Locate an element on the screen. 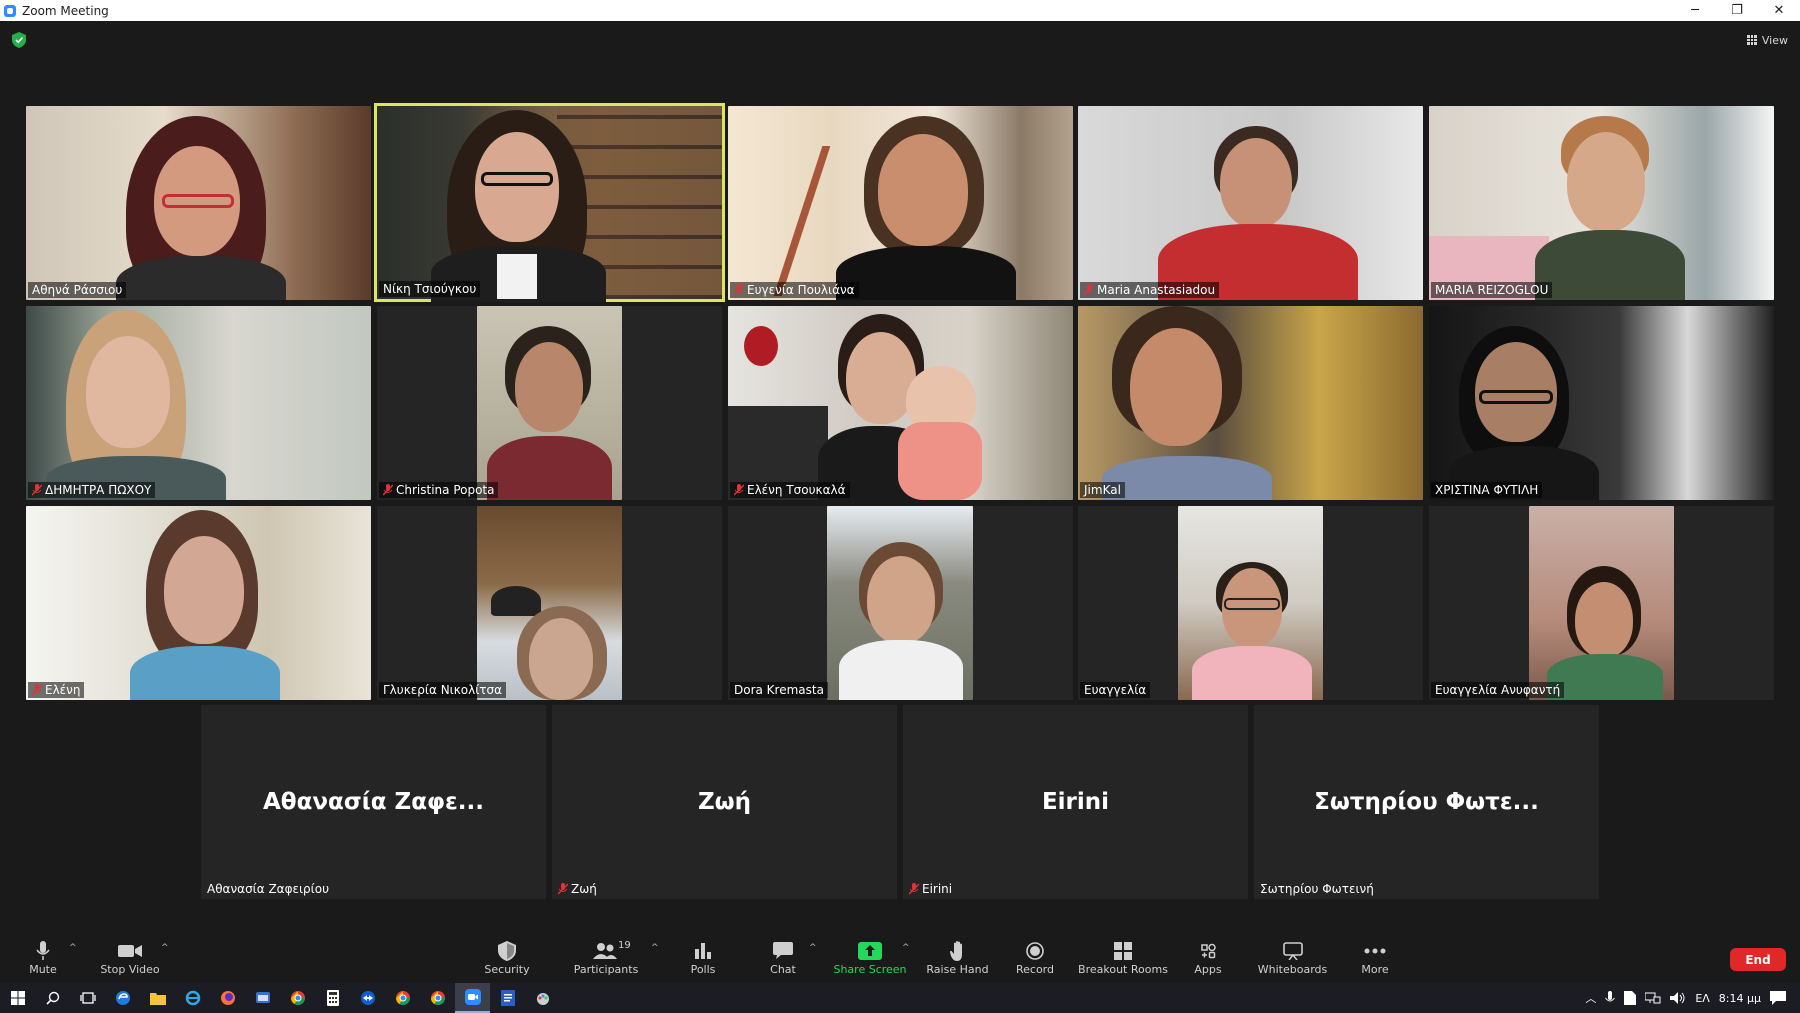 This screenshot has width=1800, height=1013. encryption-shield-icon is located at coordinates (19, 40).